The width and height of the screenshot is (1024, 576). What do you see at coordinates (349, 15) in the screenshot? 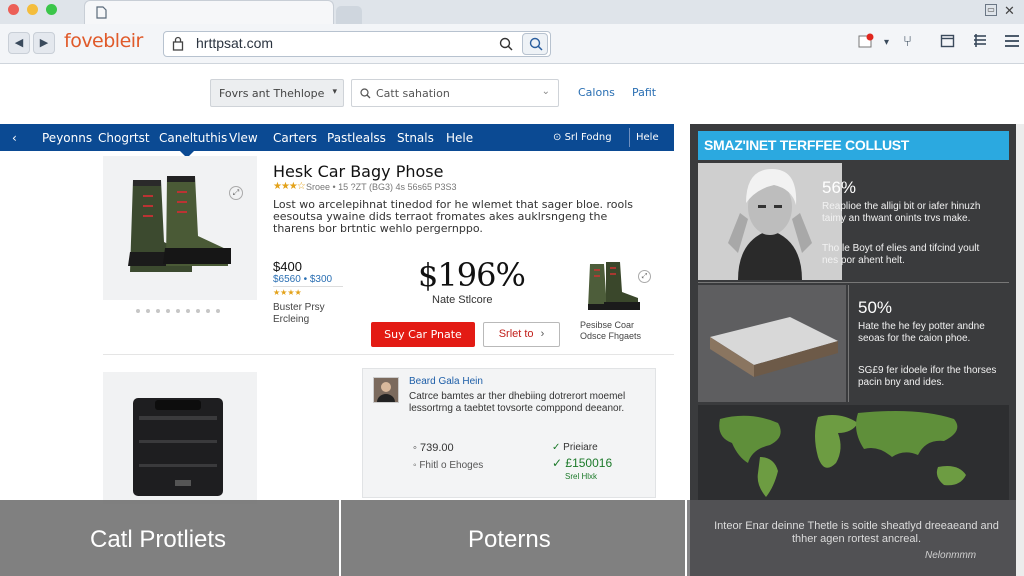
I see `new-tab-button` at bounding box center [349, 15].